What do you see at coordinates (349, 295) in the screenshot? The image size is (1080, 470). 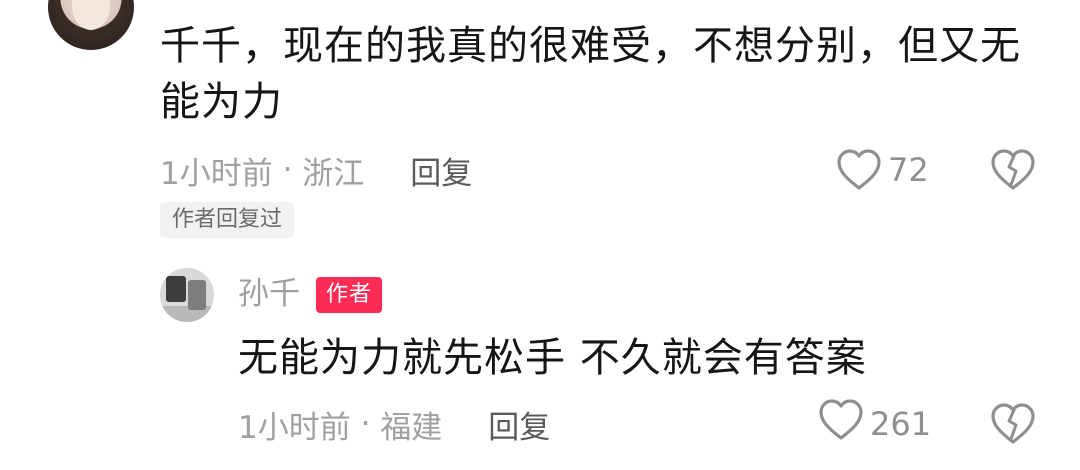 I see `author-badge: 作者` at bounding box center [349, 295].